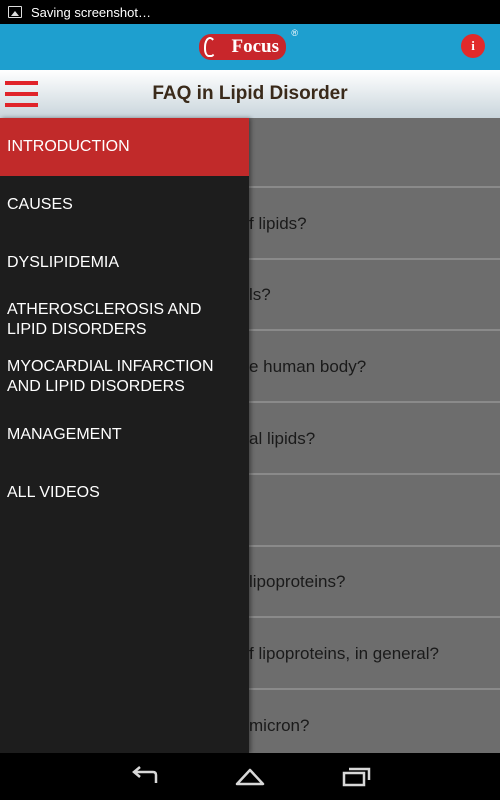 The image size is (500, 800). I want to click on faq-question: al lipids?, so click(282, 438).